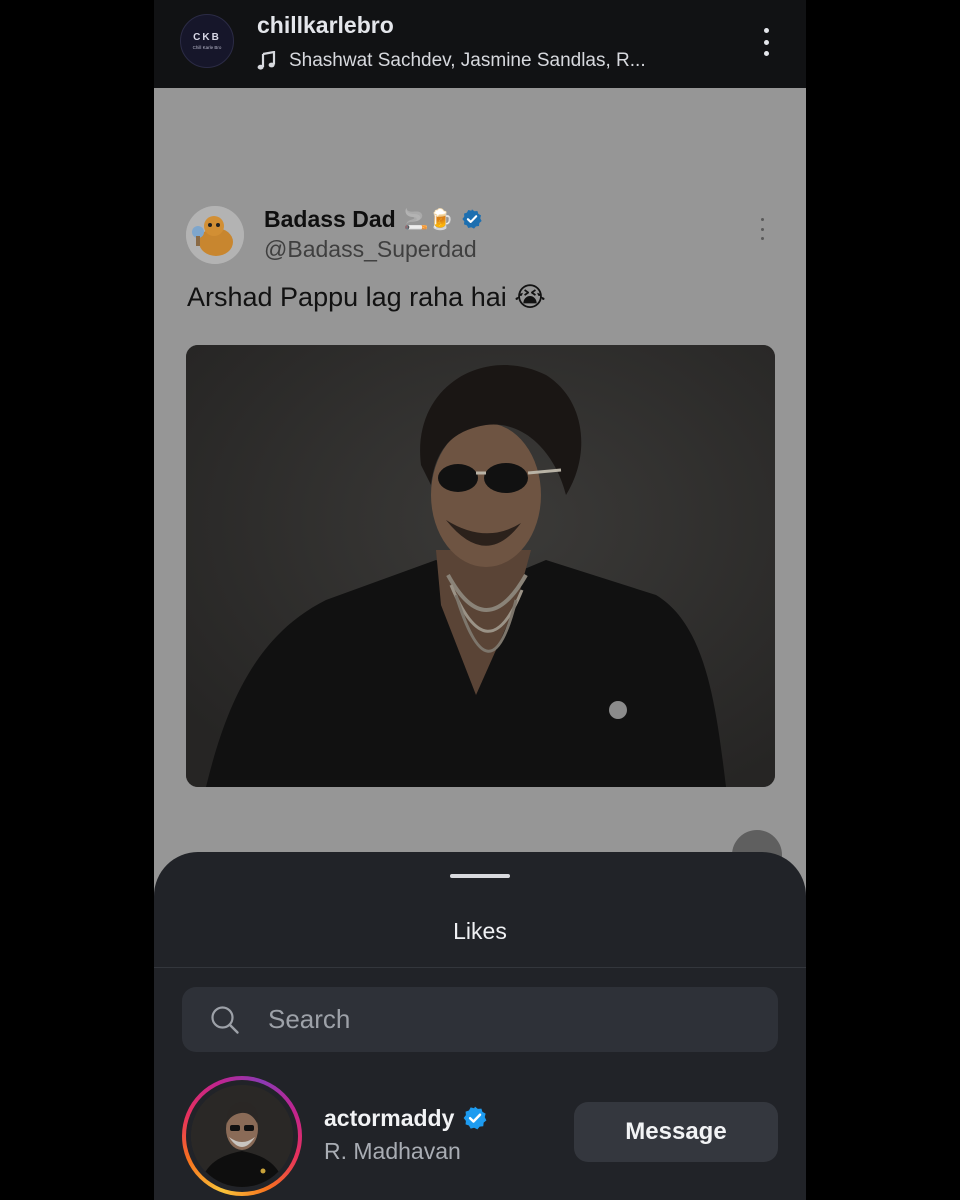  Describe the element at coordinates (325, 25) in the screenshot. I see `account-name: chillkarlebro` at that location.